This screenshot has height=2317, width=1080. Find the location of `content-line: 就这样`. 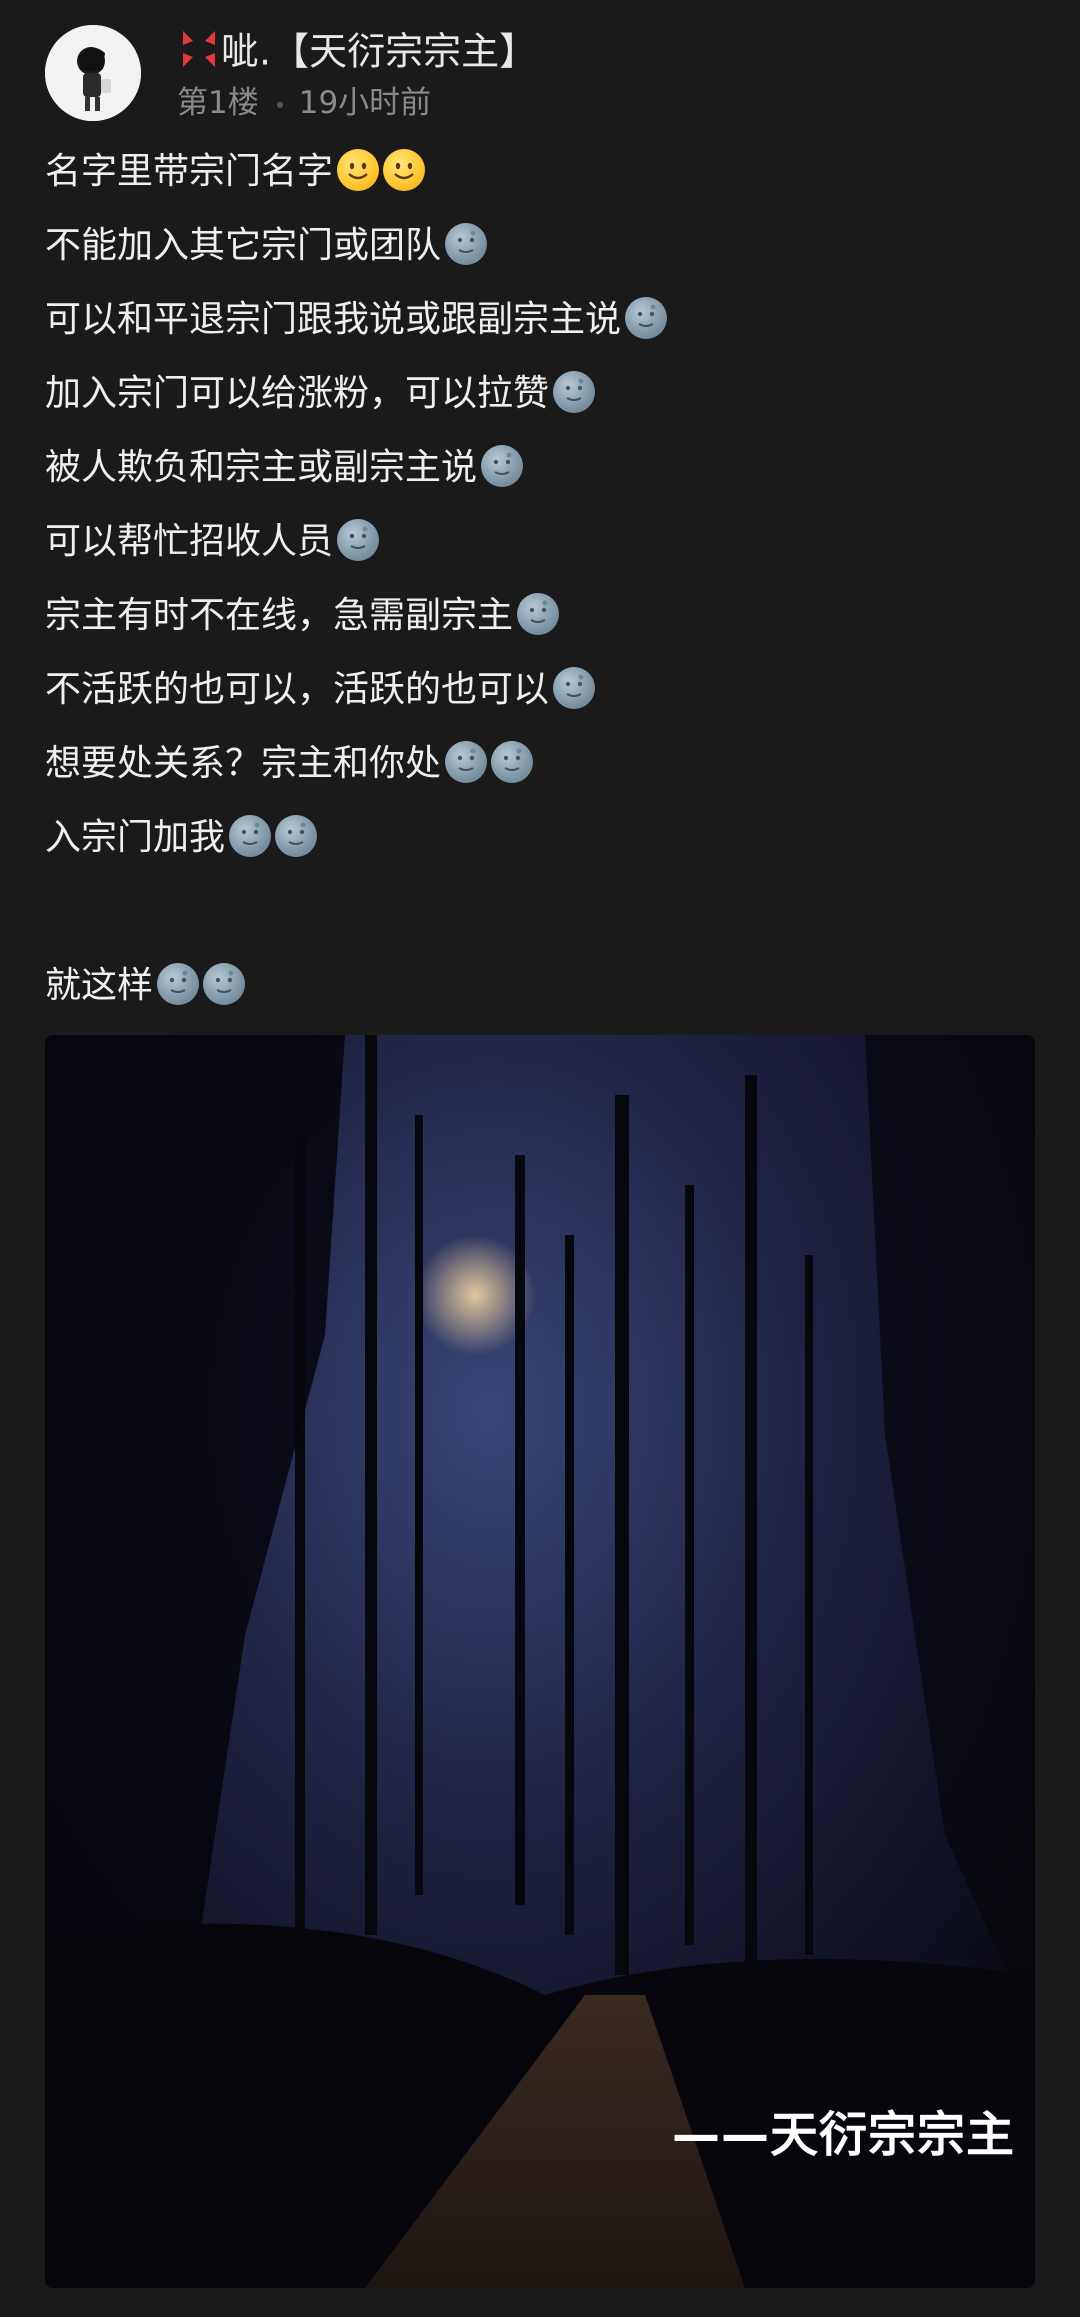

content-line: 就这样 is located at coordinates (540, 991).